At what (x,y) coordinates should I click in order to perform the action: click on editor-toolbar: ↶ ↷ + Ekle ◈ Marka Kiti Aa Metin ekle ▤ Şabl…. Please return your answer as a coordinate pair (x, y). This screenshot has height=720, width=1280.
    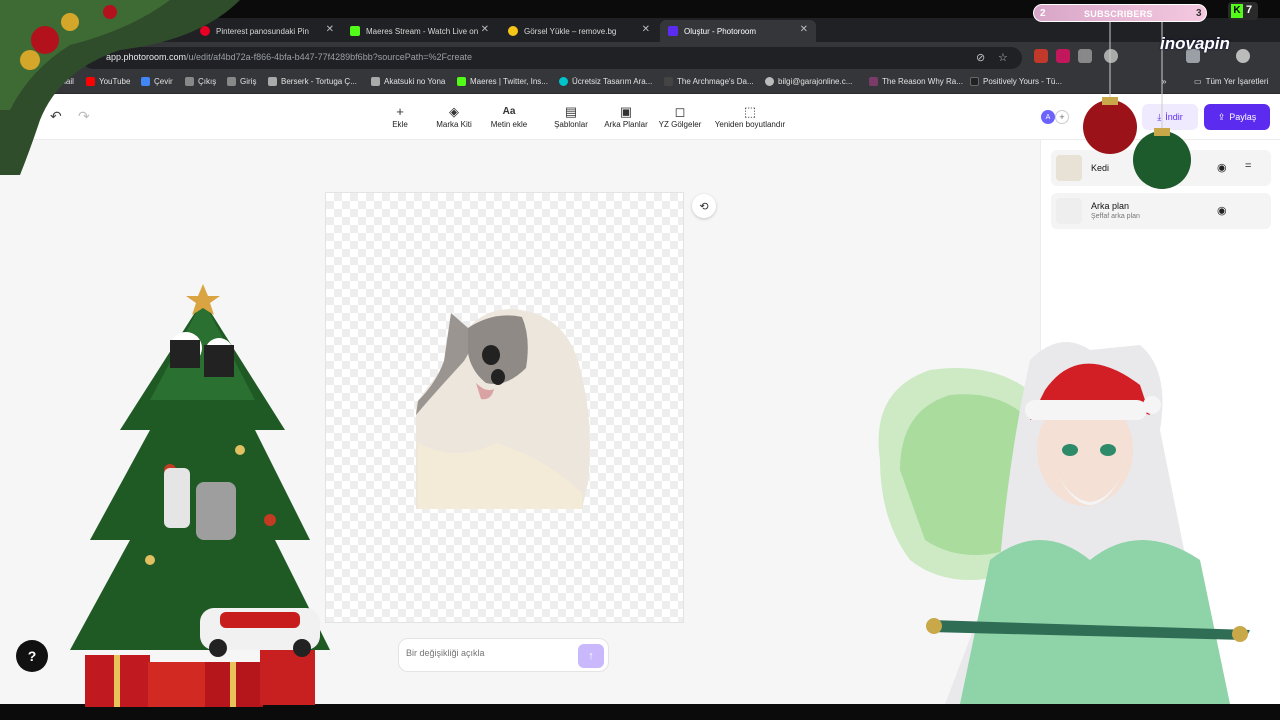
    Looking at the image, I should click on (640, 117).